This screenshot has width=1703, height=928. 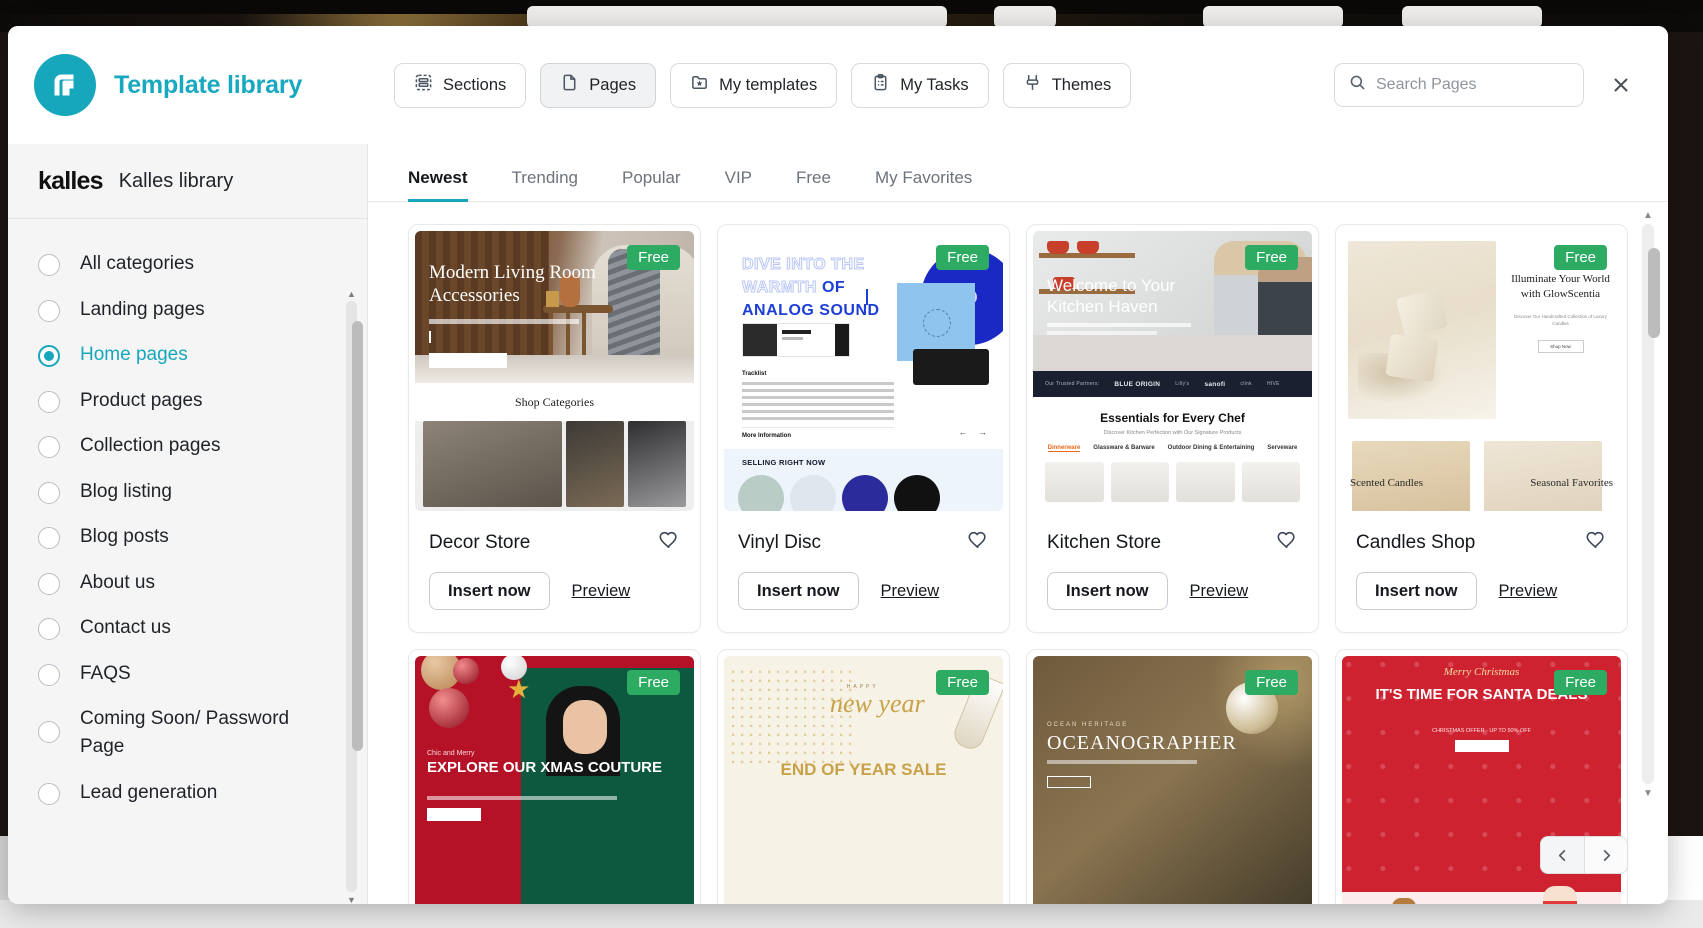 What do you see at coordinates (1172, 418) in the screenshot?
I see `thumb-section-title: Essentials for Every Chef` at bounding box center [1172, 418].